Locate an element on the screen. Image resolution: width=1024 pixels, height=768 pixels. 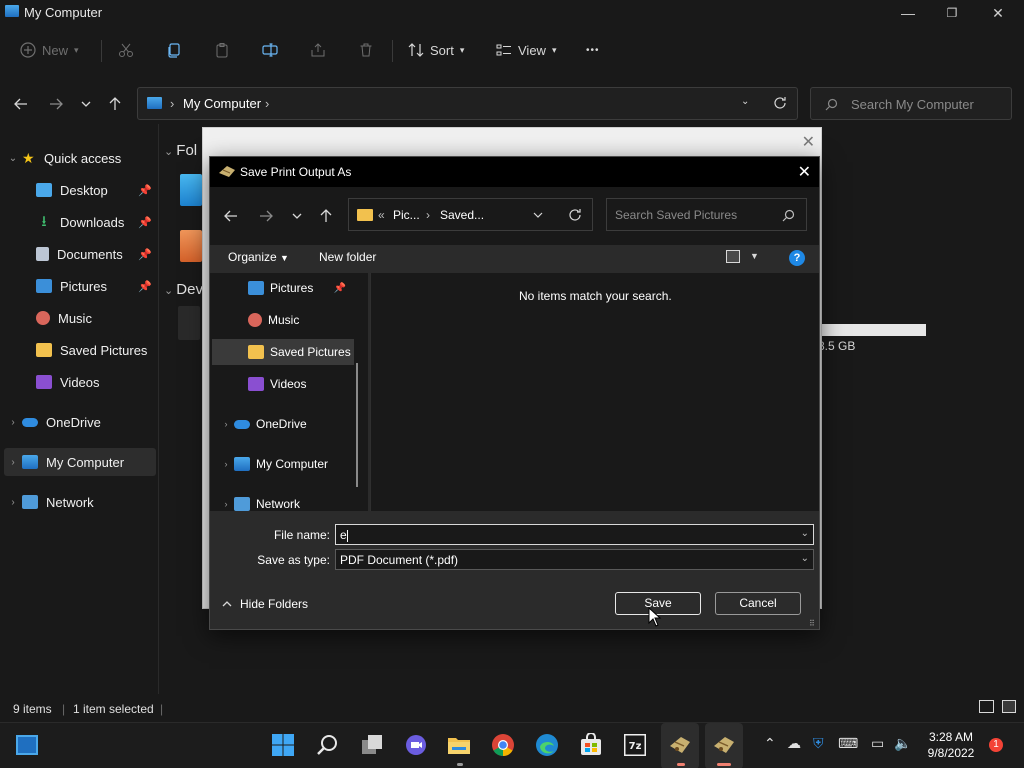
security-shield-icon: ⛨ is located at coordinates (818, 743).